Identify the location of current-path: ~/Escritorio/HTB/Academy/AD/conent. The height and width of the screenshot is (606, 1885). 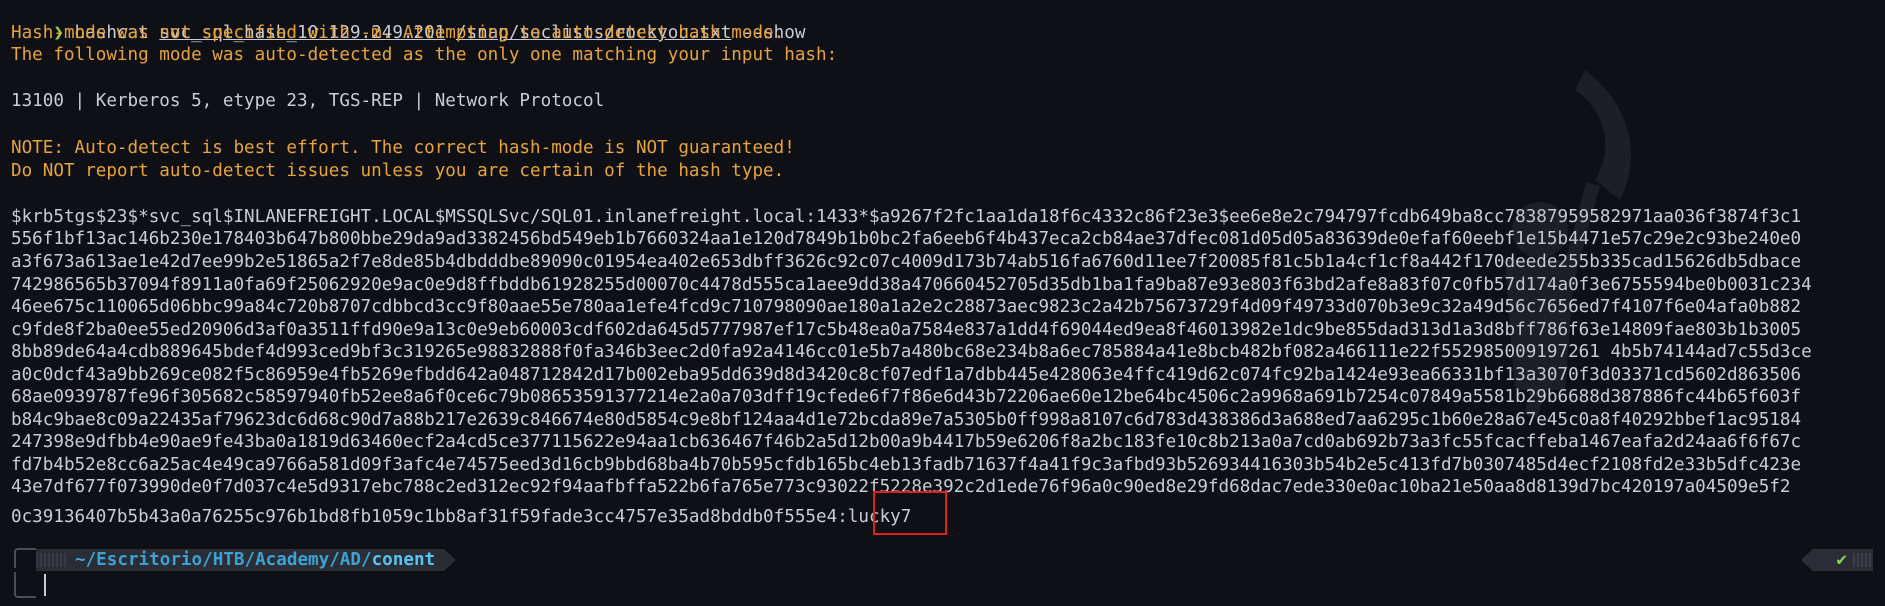
(255, 560).